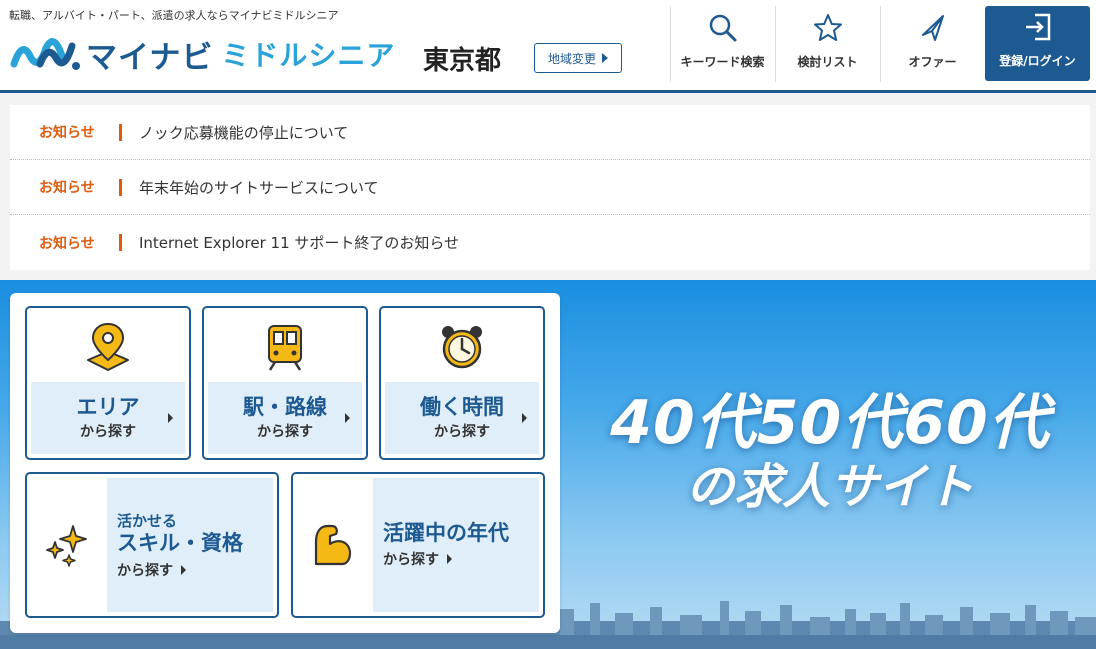  Describe the element at coordinates (285, 432) in the screenshot. I see `station-subtitle: から探す` at that location.